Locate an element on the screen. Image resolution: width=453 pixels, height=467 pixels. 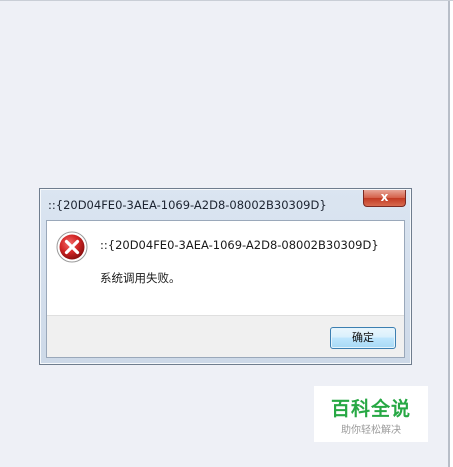
button-bar: 确定 is located at coordinates (225, 336).